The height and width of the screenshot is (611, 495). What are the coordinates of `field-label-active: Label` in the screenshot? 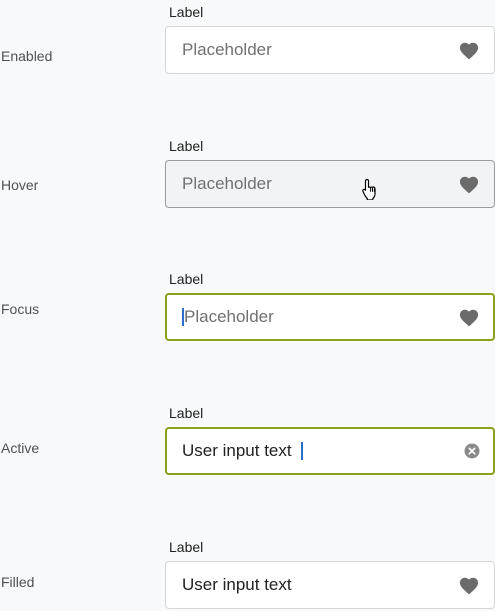 It's located at (186, 413).